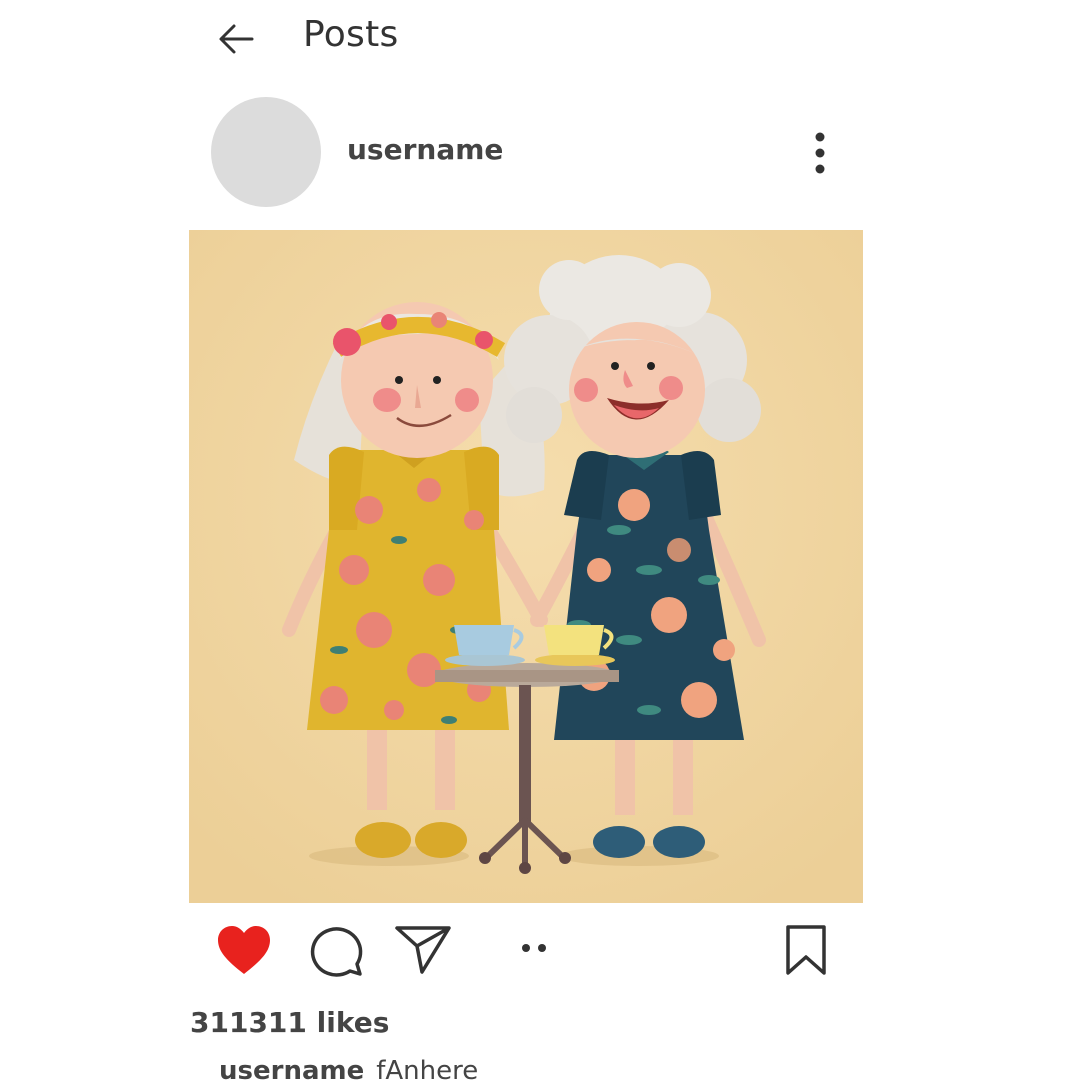 The height and width of the screenshot is (1080, 1080). I want to click on save-button, so click(806, 950).